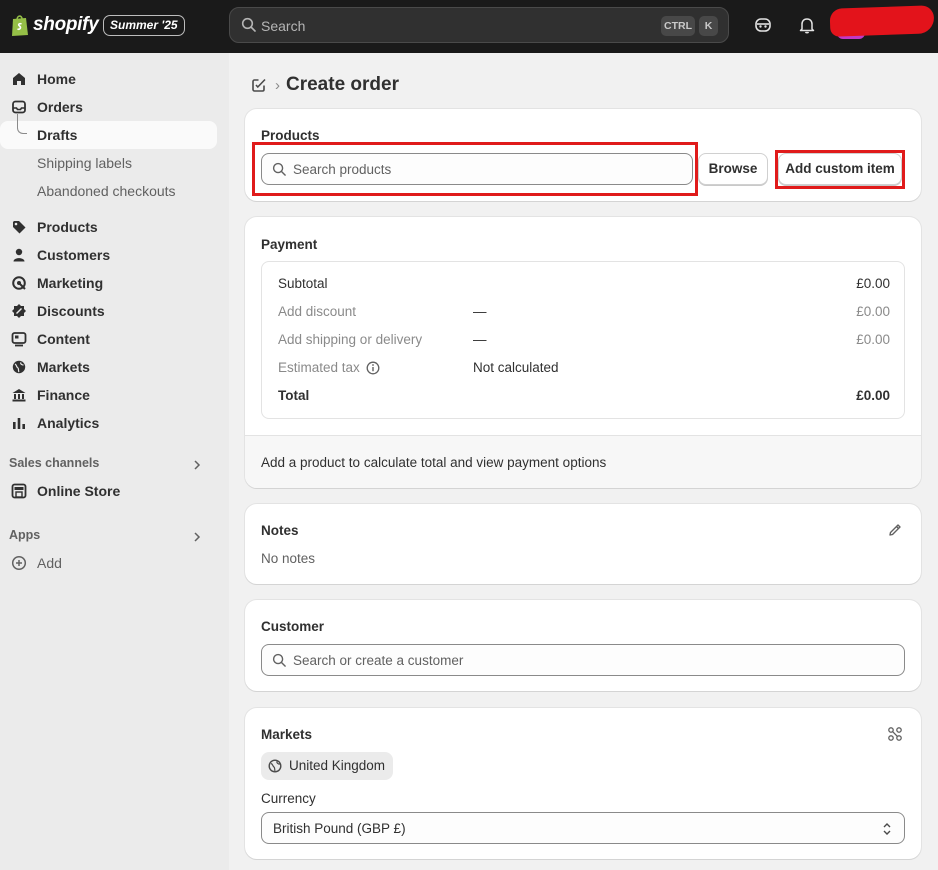 The image size is (938, 870). Describe the element at coordinates (114, 227) in the screenshot. I see `sidebar-item-products: Products` at that location.